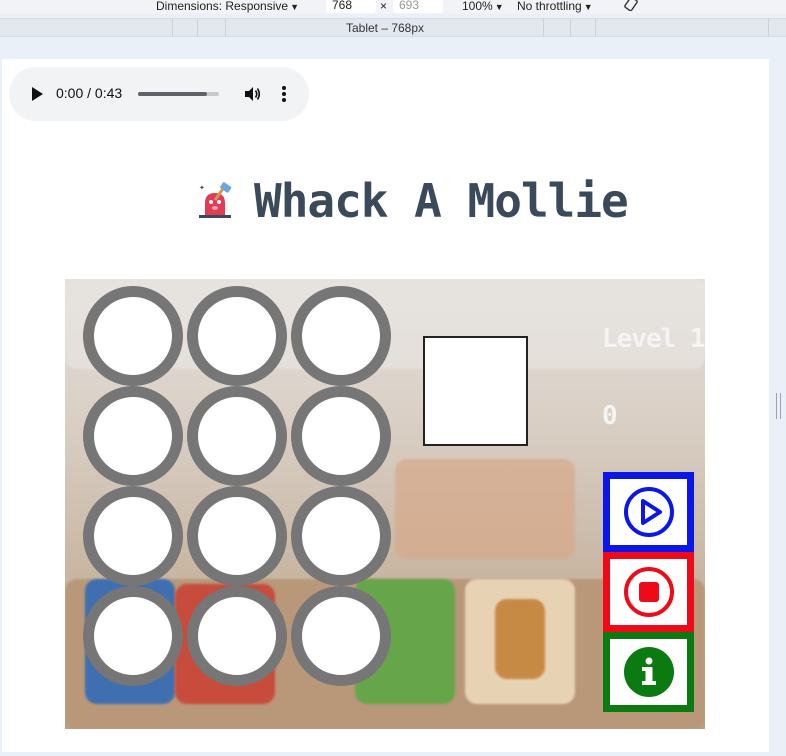 Image resolution: width=786 pixels, height=756 pixels. I want to click on stop-circle-icon, so click(648, 592).